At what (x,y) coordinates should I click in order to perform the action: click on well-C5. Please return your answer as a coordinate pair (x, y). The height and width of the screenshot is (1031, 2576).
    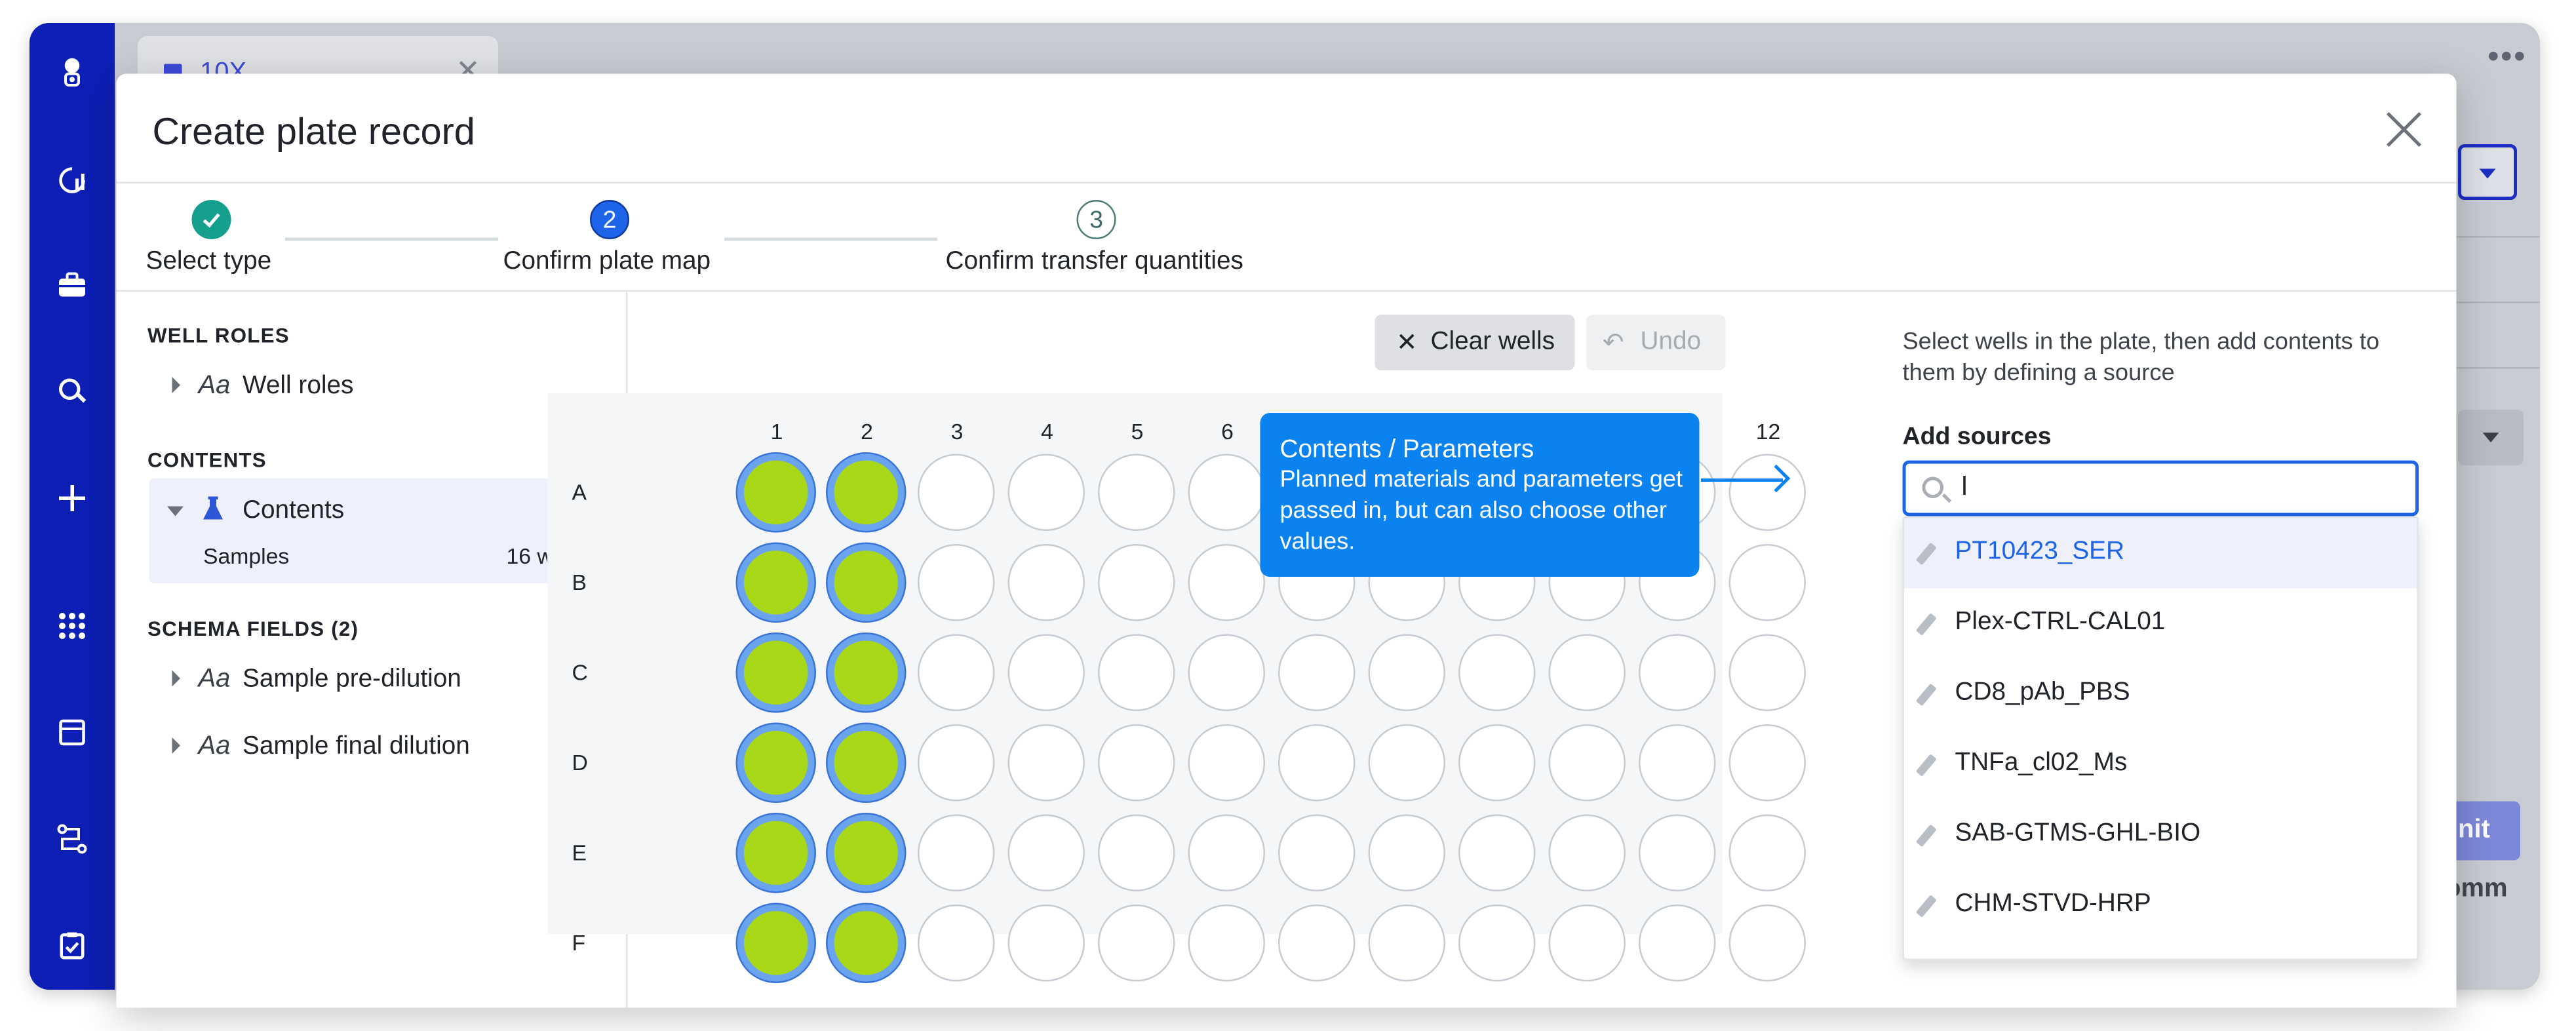
    Looking at the image, I should click on (1136, 672).